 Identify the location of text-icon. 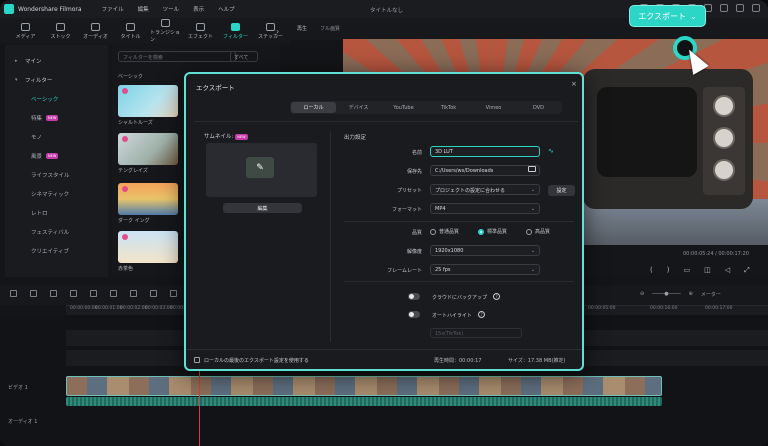
(133, 293).